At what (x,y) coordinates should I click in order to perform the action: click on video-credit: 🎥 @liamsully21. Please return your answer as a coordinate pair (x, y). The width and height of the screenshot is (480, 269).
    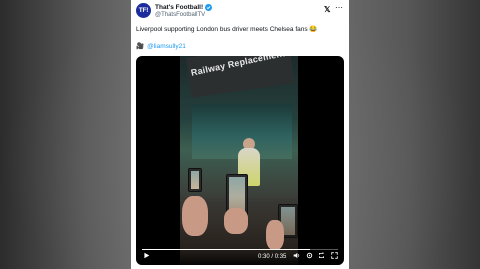
    Looking at the image, I should click on (161, 46).